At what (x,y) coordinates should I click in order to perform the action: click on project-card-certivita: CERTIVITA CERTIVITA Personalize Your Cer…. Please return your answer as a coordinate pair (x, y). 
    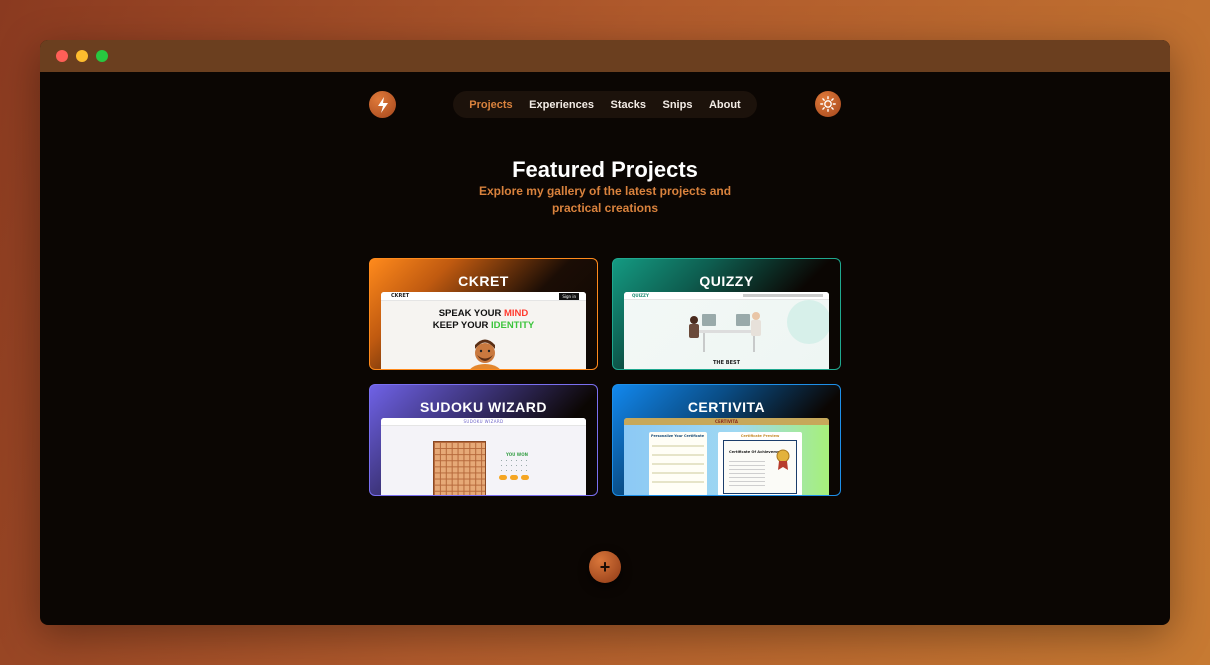
    Looking at the image, I should click on (726, 440).